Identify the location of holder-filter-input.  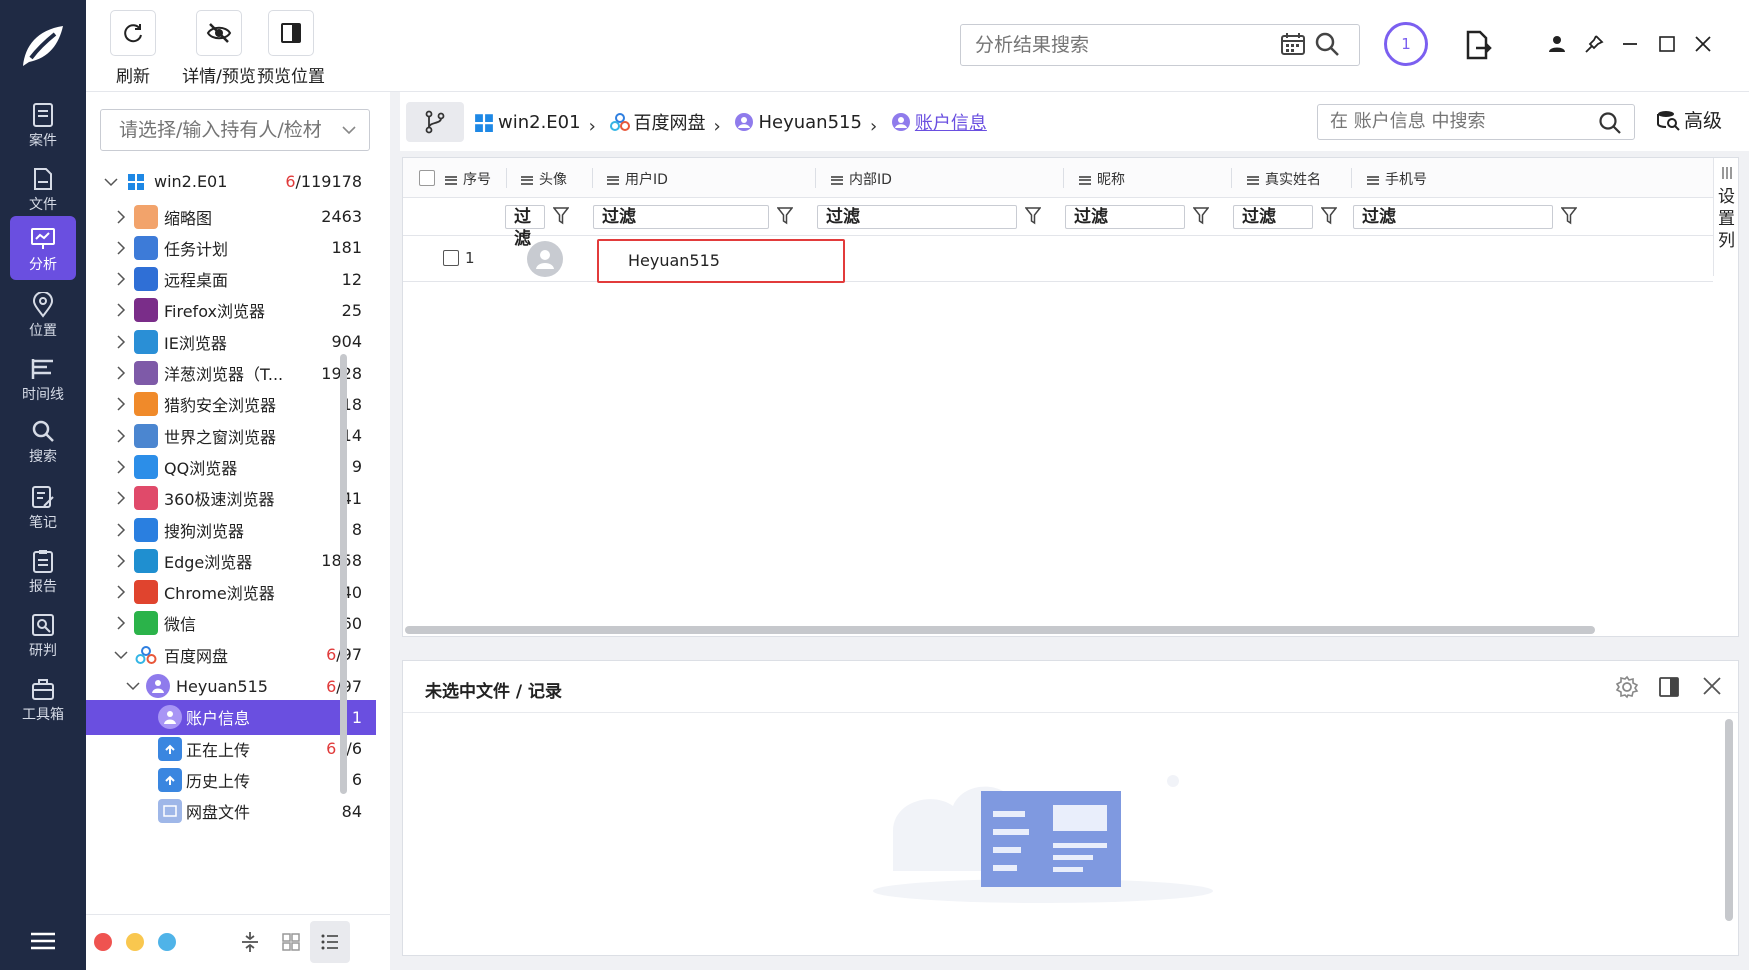
(224, 130).